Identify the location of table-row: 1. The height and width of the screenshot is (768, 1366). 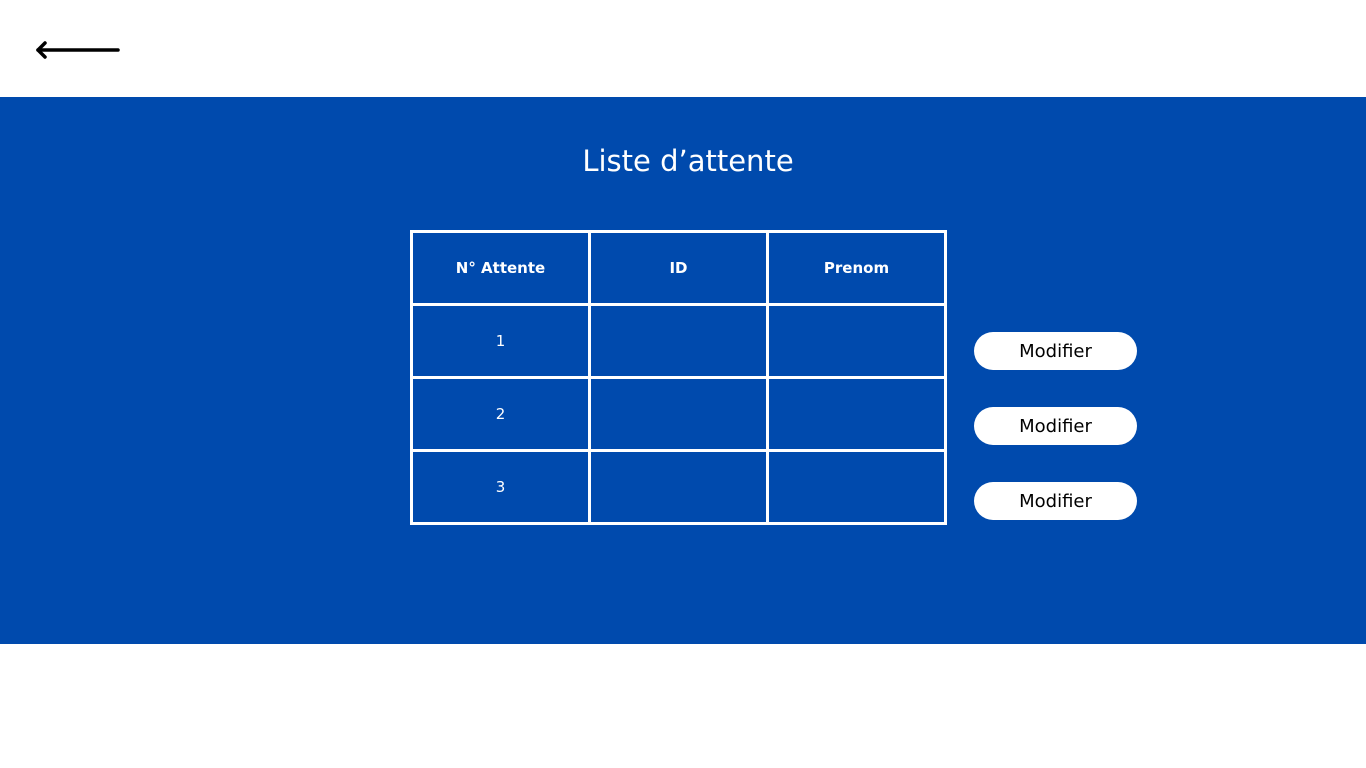
(678, 341).